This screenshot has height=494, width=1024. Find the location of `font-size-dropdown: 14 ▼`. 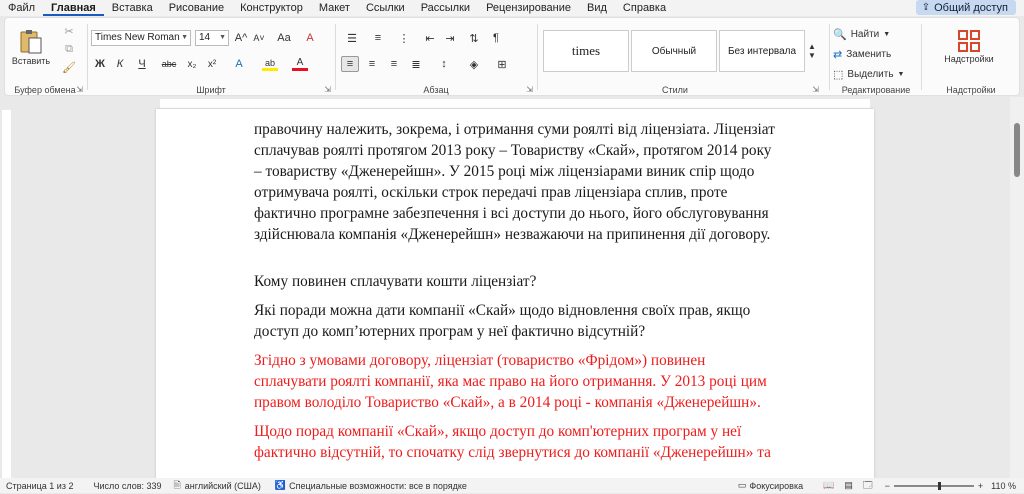

font-size-dropdown: 14 ▼ is located at coordinates (212, 38).